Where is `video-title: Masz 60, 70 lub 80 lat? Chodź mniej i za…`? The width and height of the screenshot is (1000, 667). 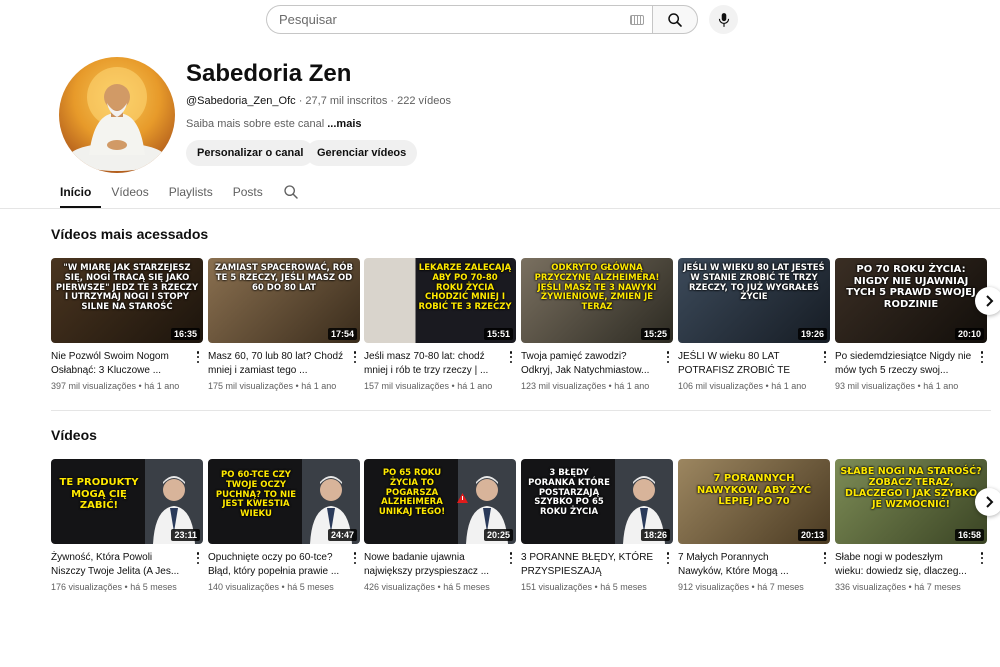 video-title: Masz 60, 70 lub 80 lat? Chodź mniej i za… is located at coordinates (284, 364).